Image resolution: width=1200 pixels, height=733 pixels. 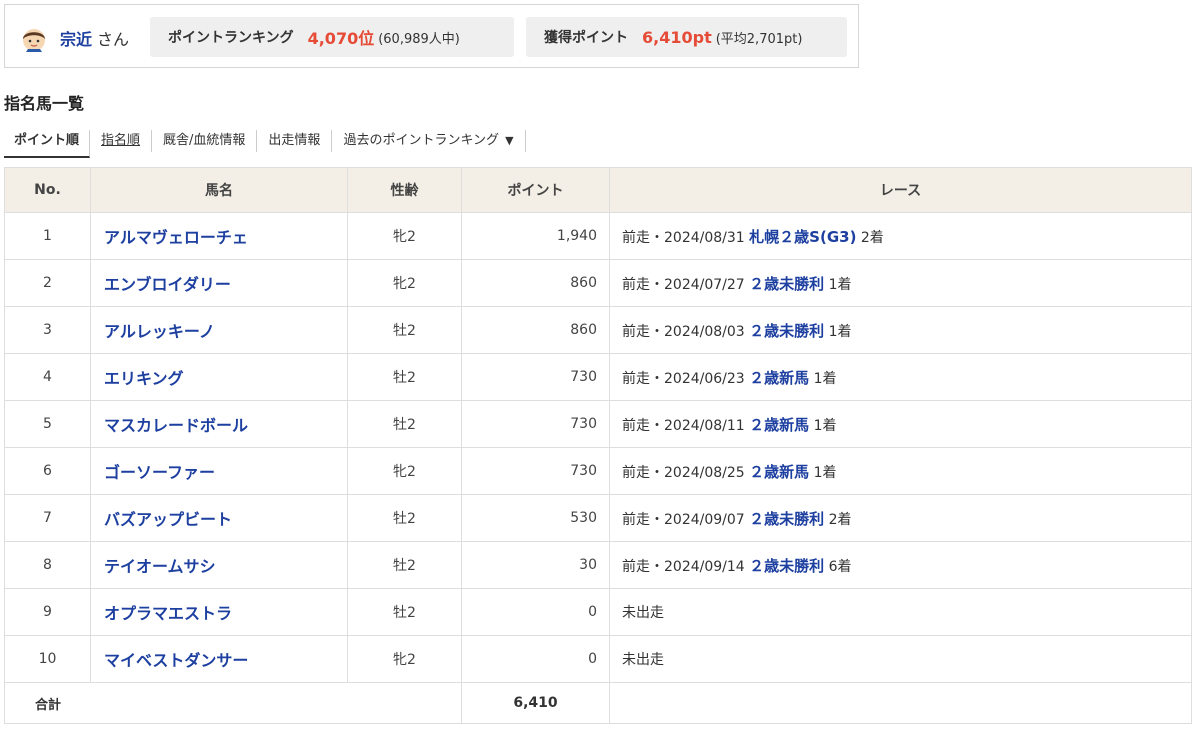 I want to click on horse-name-cell: エンブロイダリー, so click(x=219, y=283).